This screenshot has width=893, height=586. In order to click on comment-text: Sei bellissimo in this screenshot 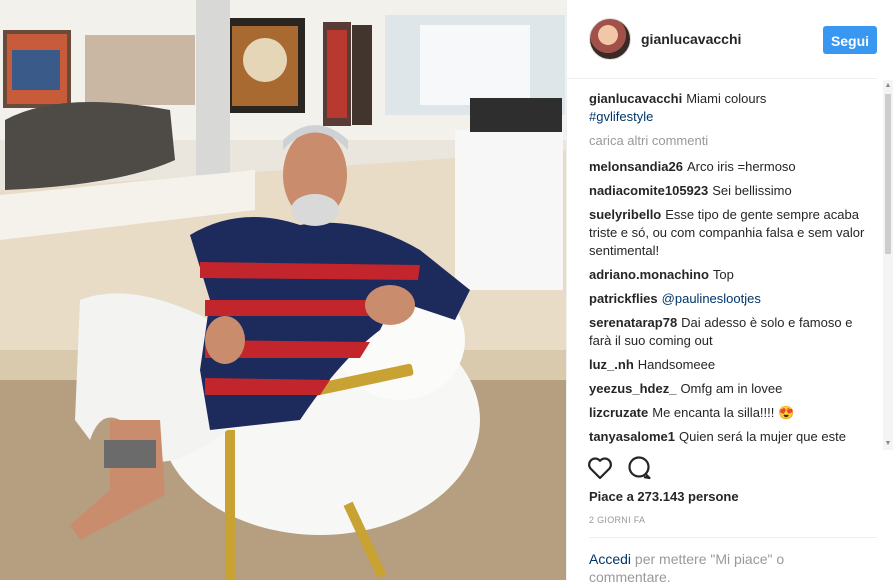, I will do `click(752, 190)`.